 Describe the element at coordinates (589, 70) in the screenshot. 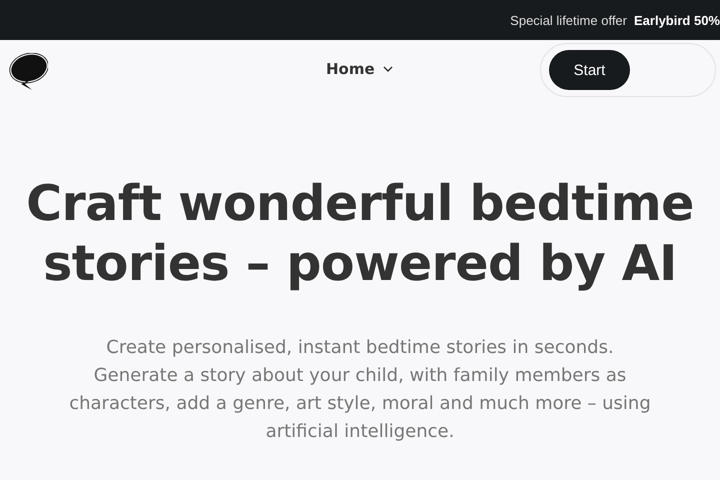

I see `start-button: Start` at that location.